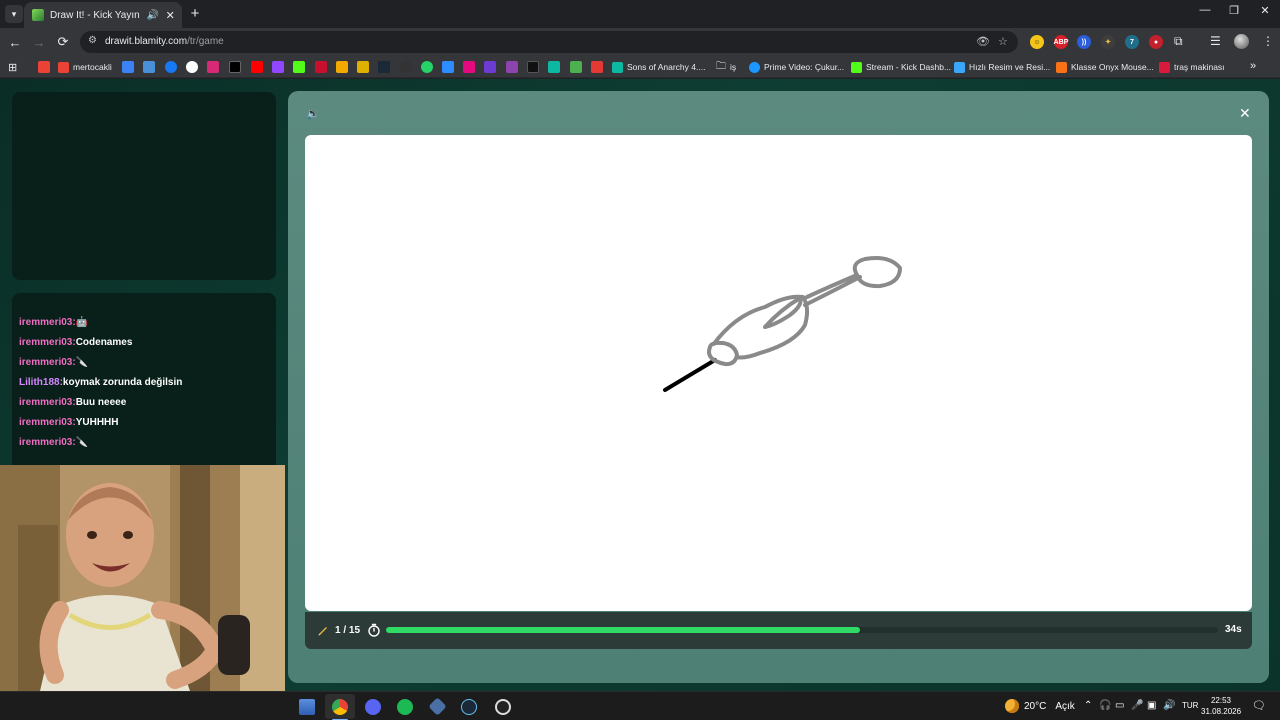 The height and width of the screenshot is (720, 1280). I want to click on bookmark-red-icon, so click(321, 67).